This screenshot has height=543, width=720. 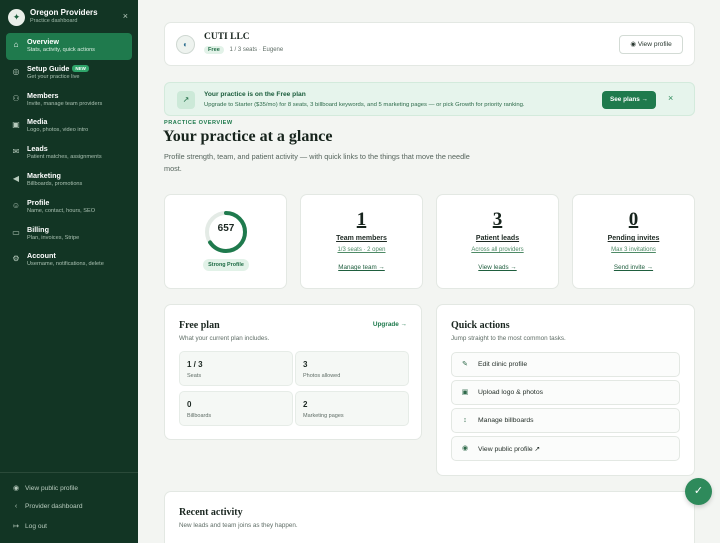 What do you see at coordinates (305, 404) in the screenshot?
I see `tile-value: 2` at bounding box center [305, 404].